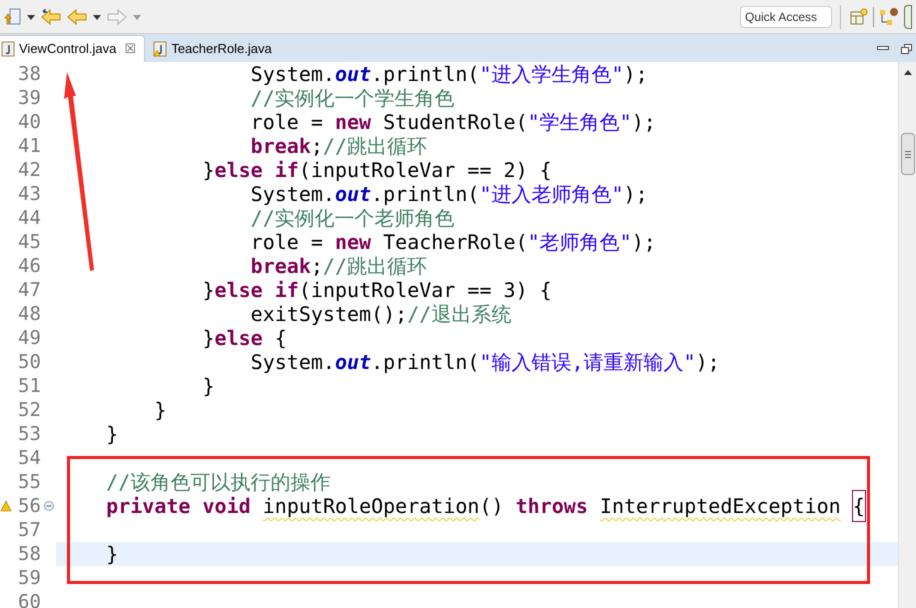  I want to click on editor-tab: TeacherRole.java, so click(212, 48).